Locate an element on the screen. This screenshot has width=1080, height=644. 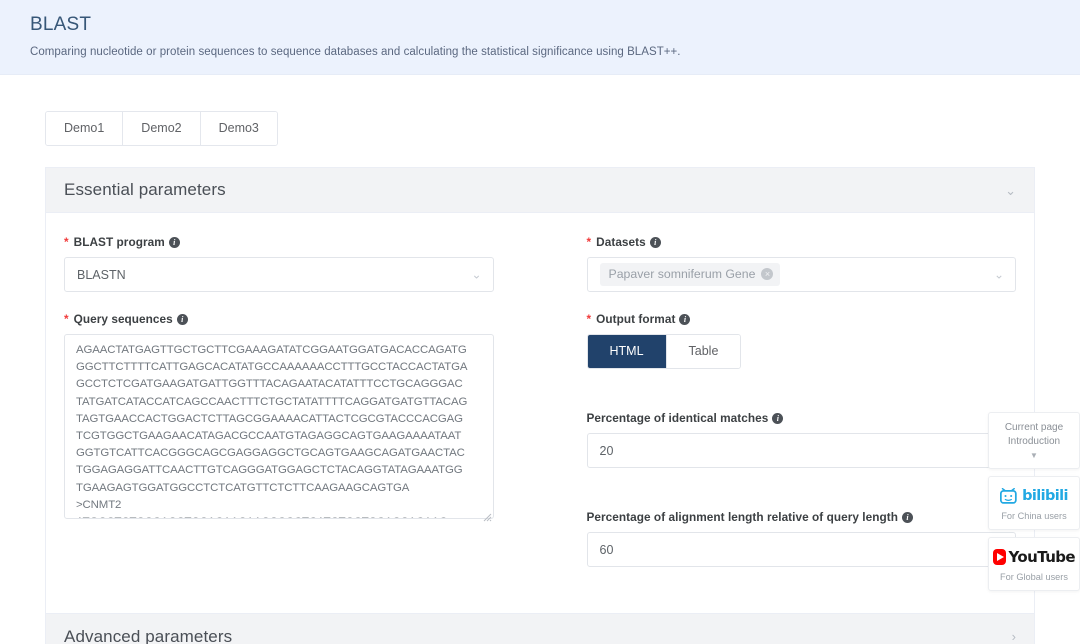
demo1-button: Demo1 is located at coordinates (85, 128).